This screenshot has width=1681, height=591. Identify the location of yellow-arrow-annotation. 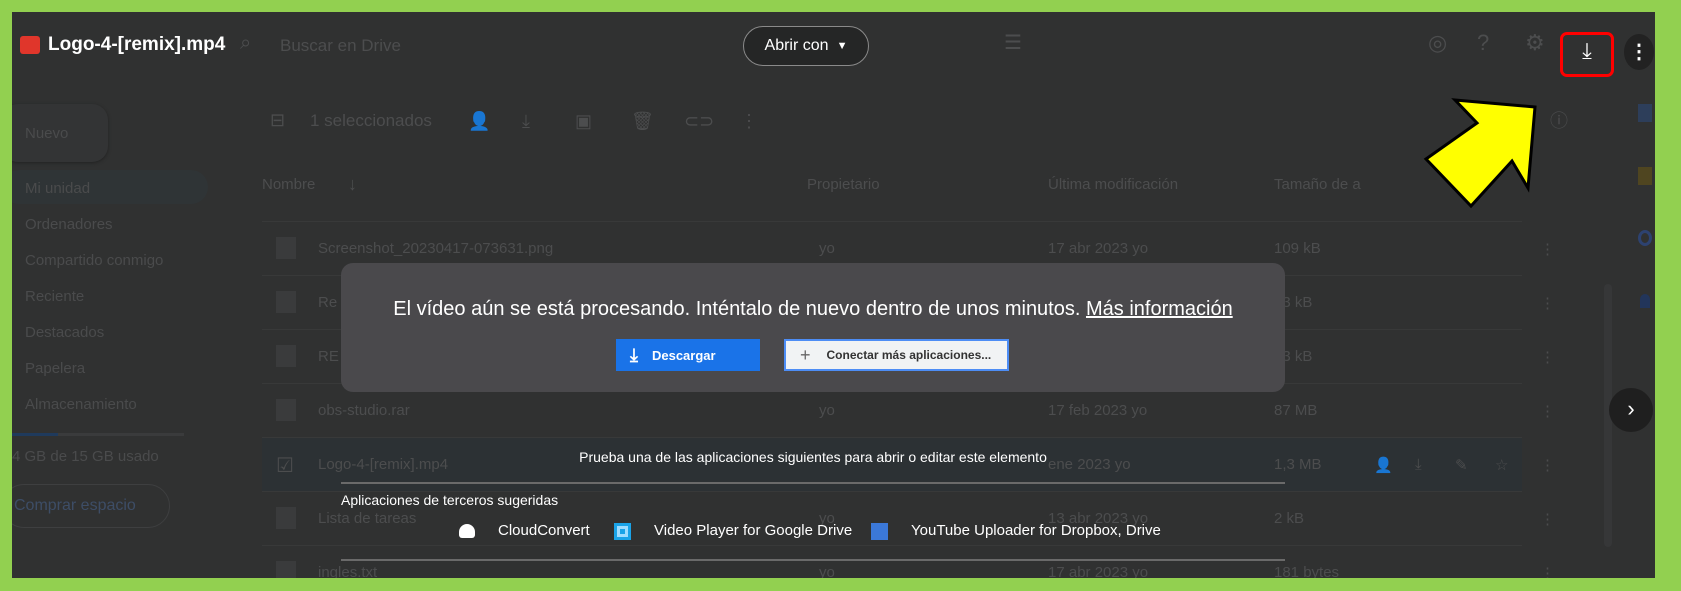
(1480, 153).